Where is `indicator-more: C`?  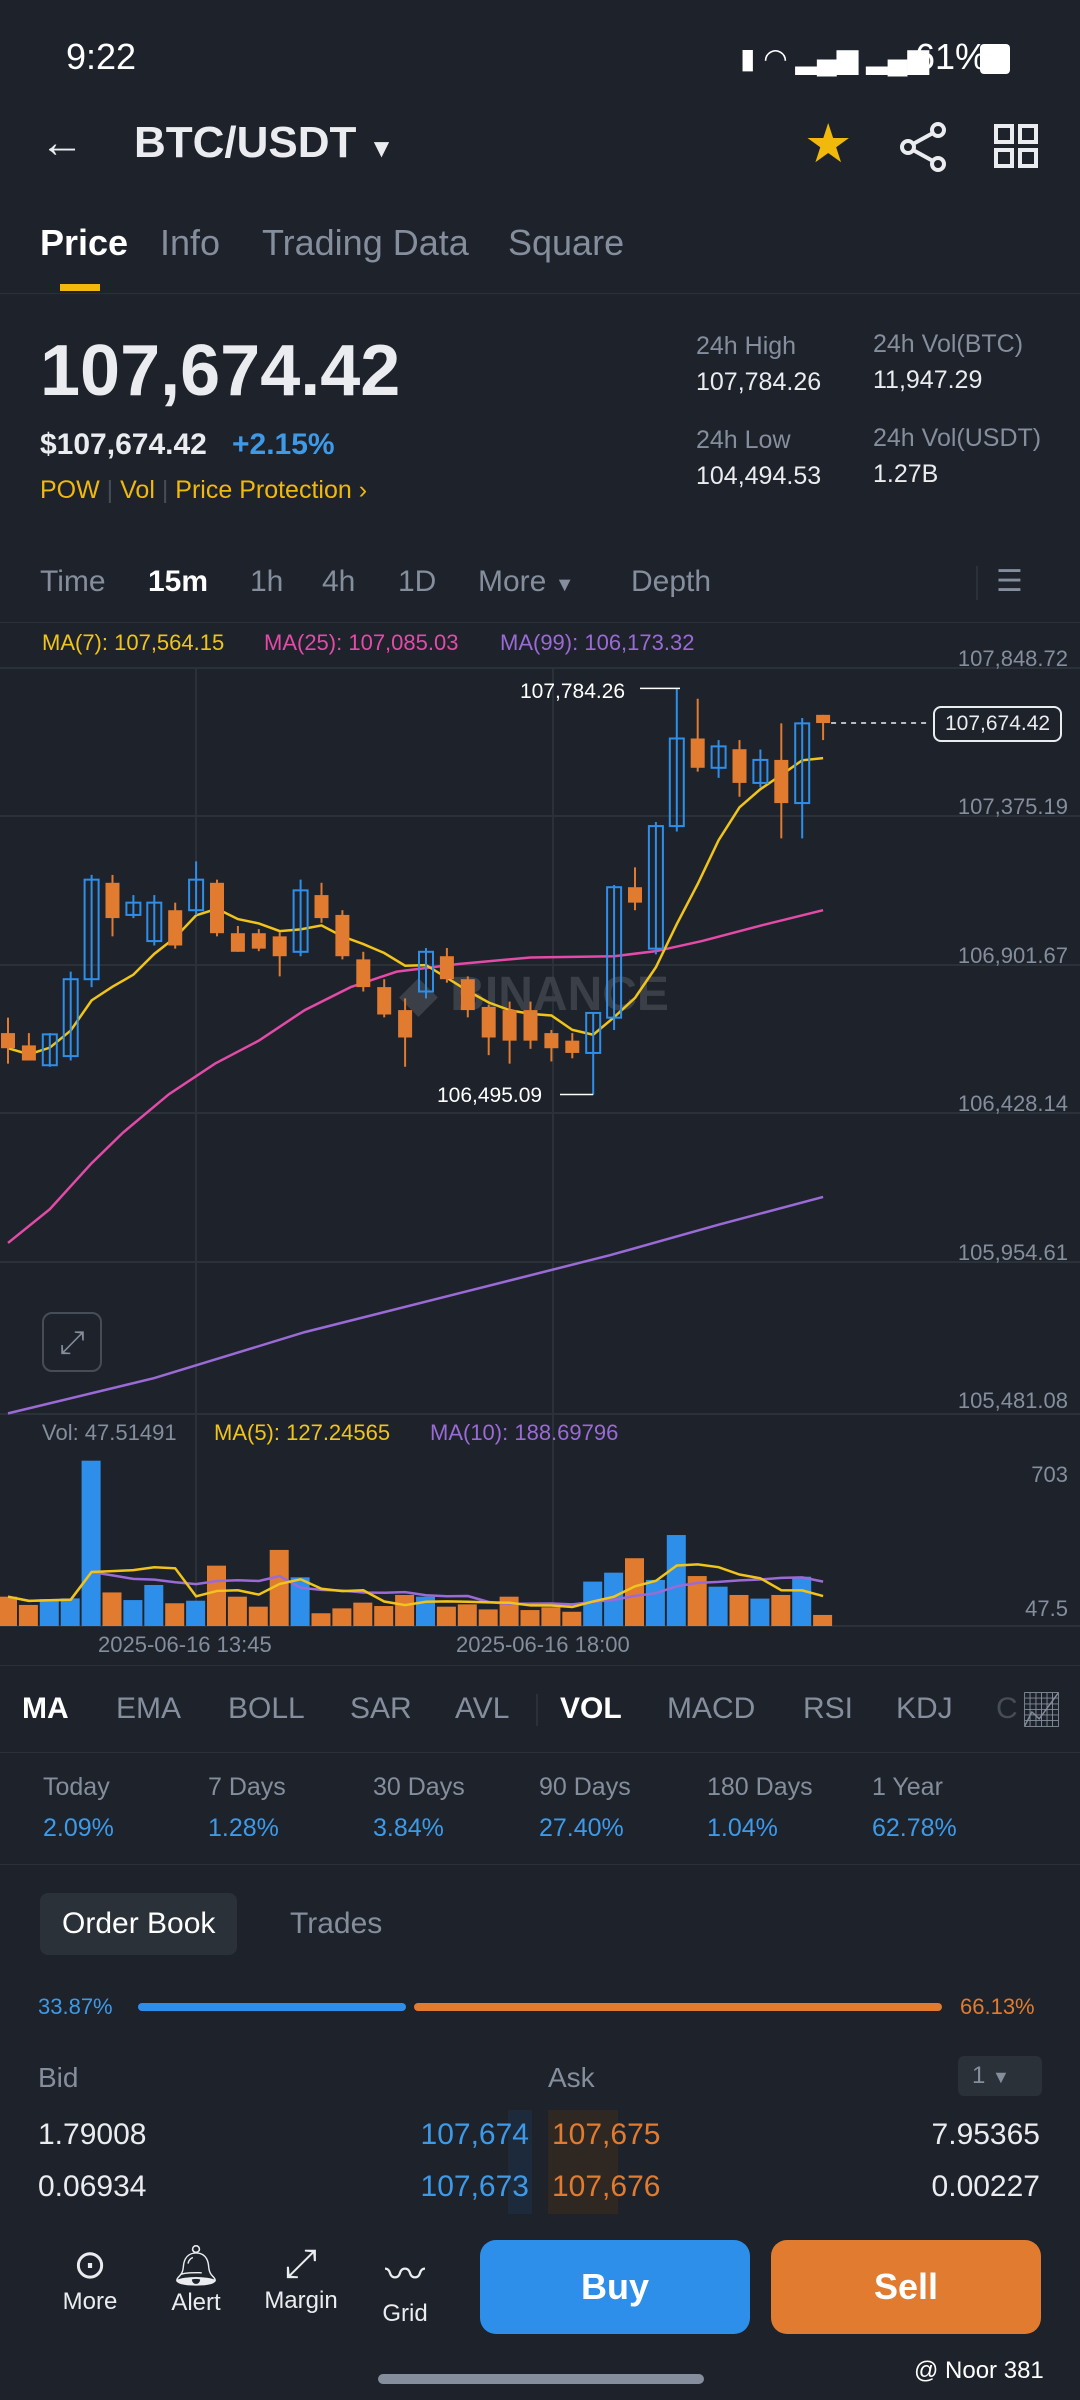
indicator-more: C is located at coordinates (1007, 1709).